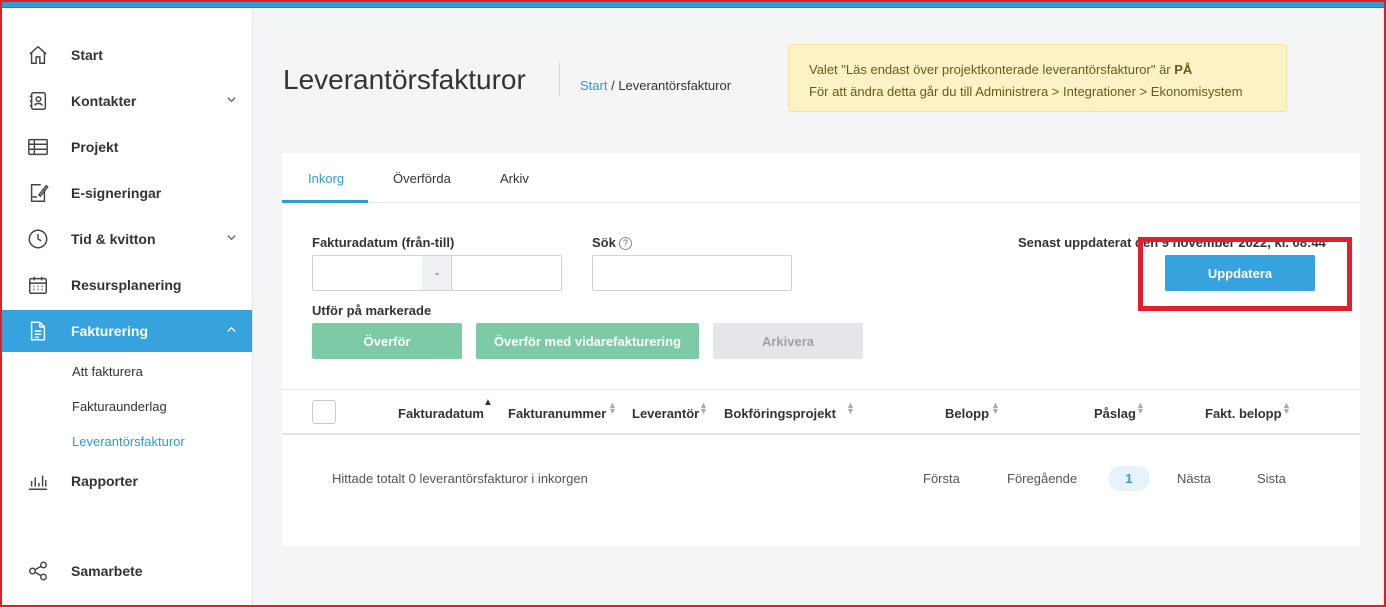  Describe the element at coordinates (119, 406) in the screenshot. I see `sidebar-subitem-fakturaunderlag: Fakturaunderlag` at that location.